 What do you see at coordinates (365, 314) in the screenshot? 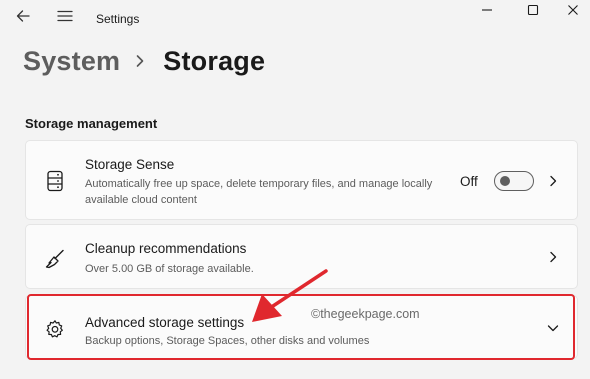
I see `watermark-text: ©thegeekpage.com` at bounding box center [365, 314].